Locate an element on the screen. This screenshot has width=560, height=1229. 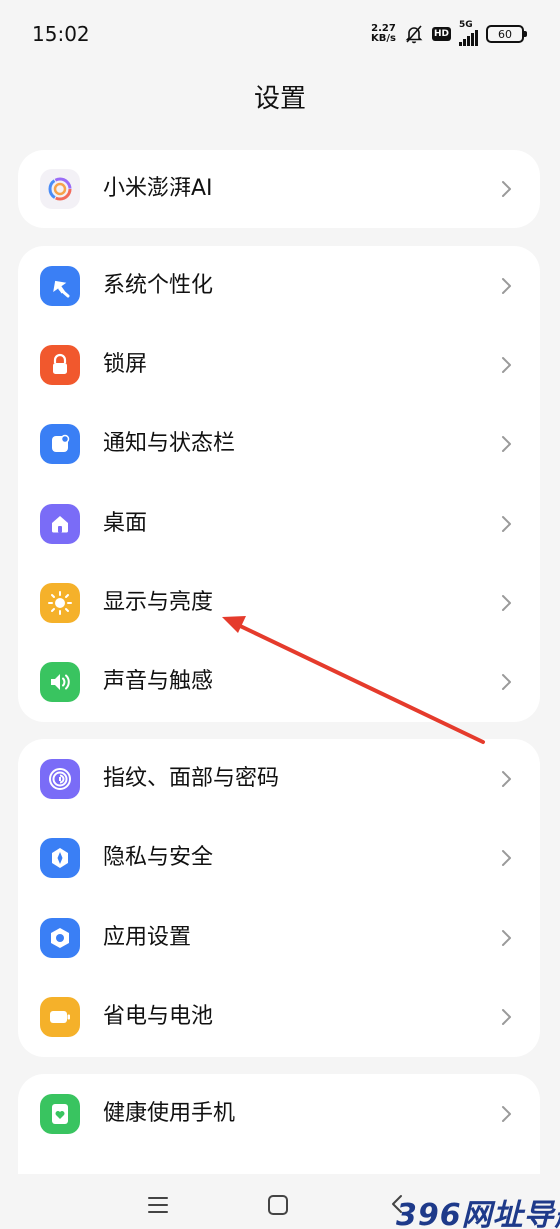
settings-item-fingerprint-face-password: 指纹、面部与密码 is located at coordinates (279, 779).